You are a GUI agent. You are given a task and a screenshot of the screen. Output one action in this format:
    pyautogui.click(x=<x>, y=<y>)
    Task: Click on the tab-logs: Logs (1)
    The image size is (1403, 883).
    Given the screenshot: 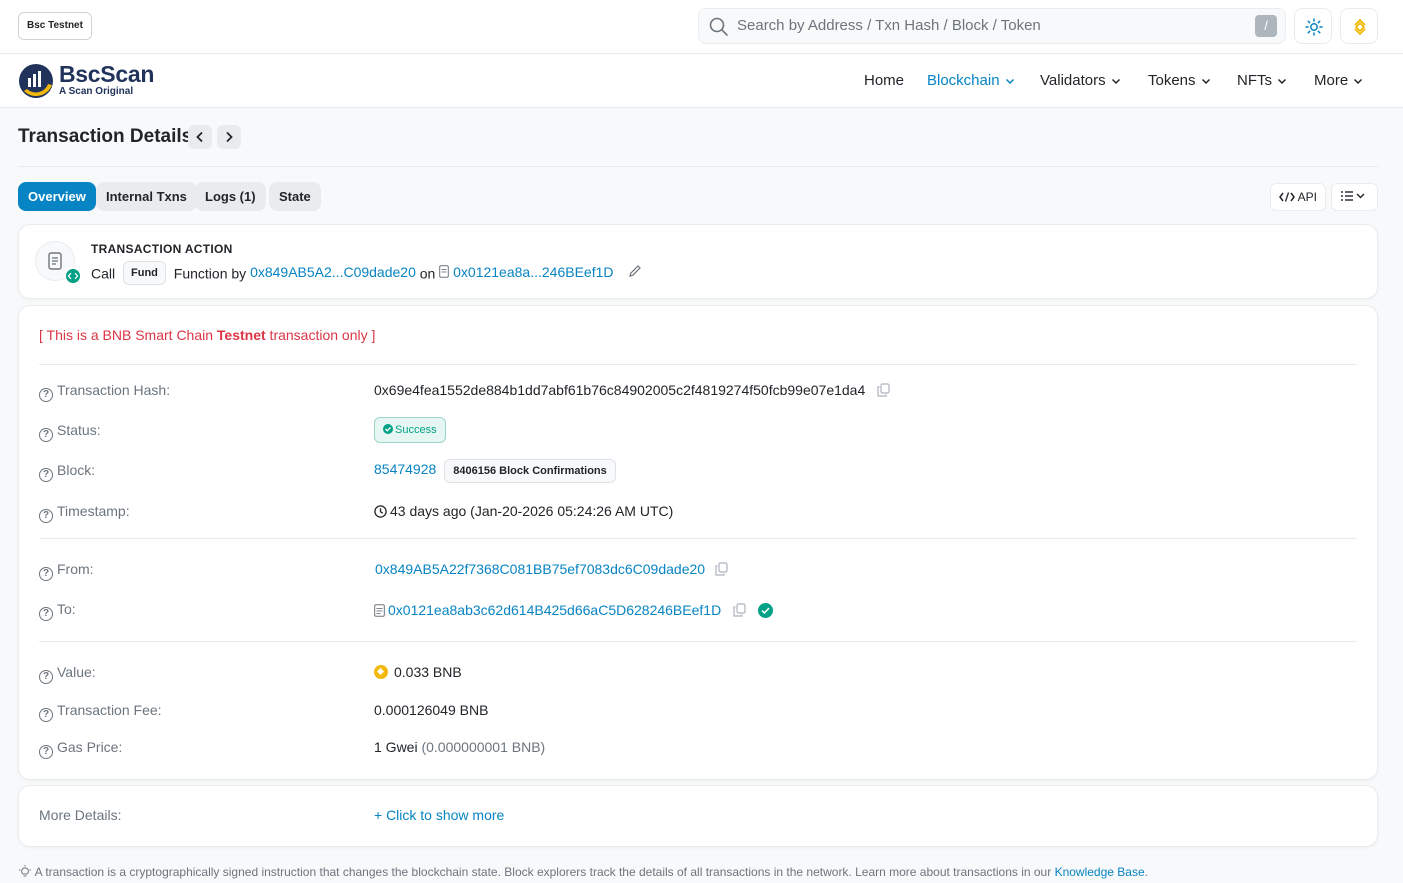 What is the action you would take?
    pyautogui.click(x=230, y=196)
    